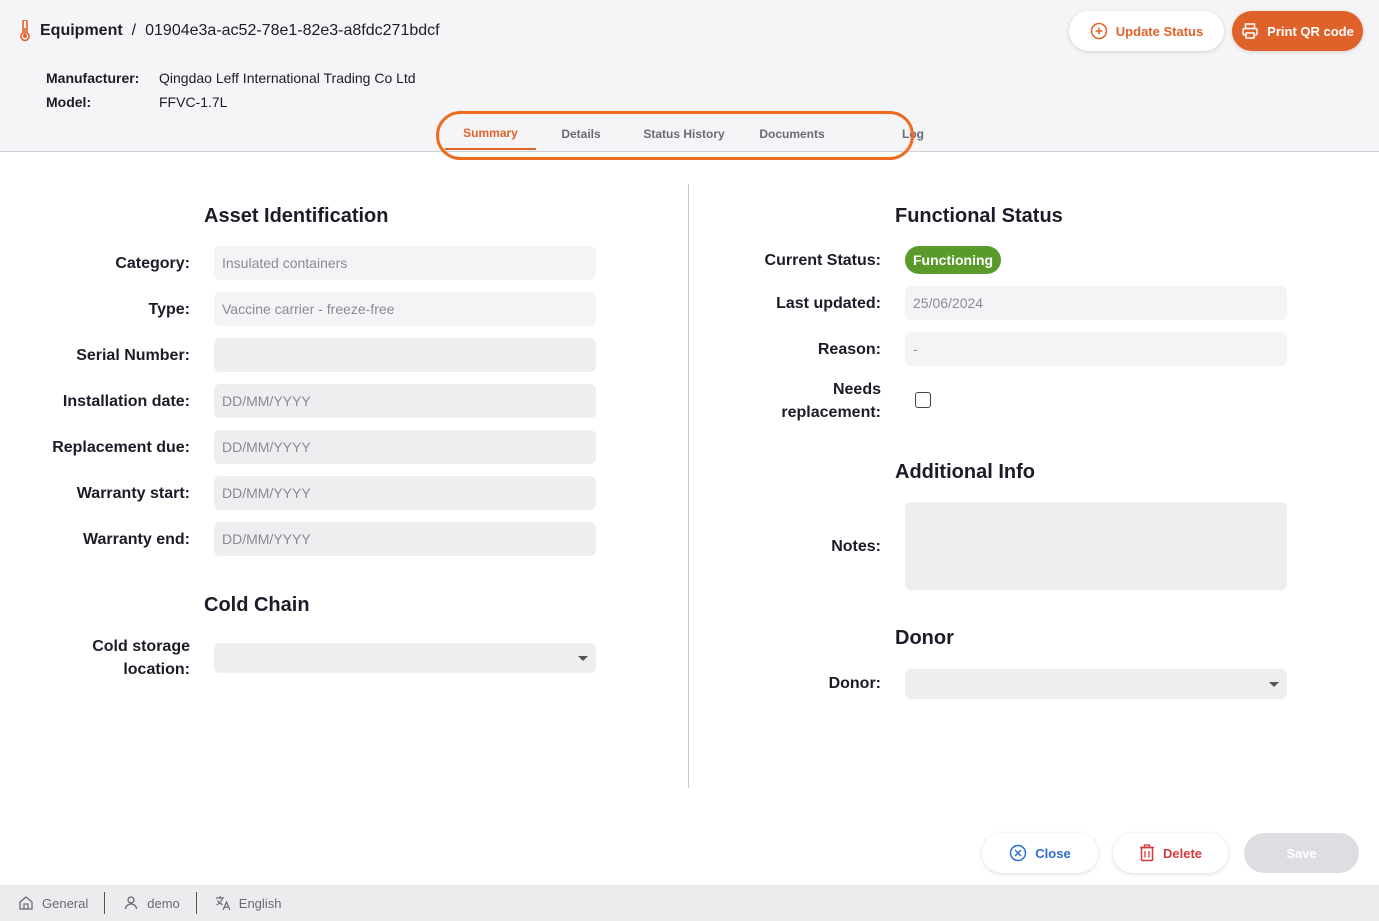  Describe the element at coordinates (257, 605) in the screenshot. I see `cold-chain-title: Cold Chain` at that location.